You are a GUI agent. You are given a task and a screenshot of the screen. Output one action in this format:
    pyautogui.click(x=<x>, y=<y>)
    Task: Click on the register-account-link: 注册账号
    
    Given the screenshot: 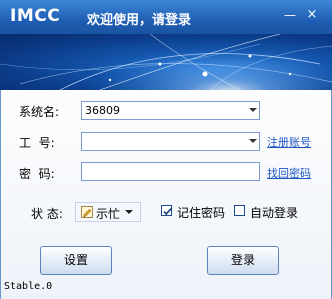 What is the action you would take?
    pyautogui.click(x=289, y=142)
    